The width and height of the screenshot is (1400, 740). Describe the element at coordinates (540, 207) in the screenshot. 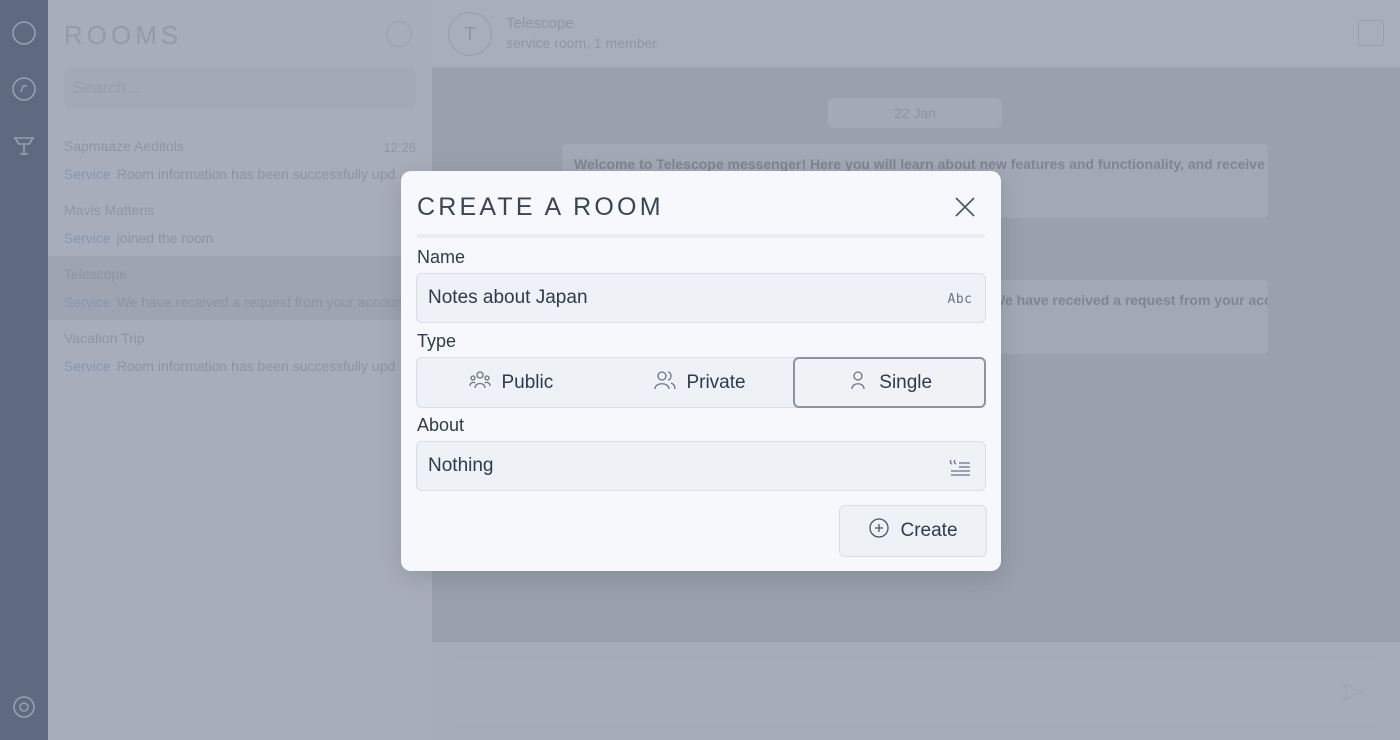

I see `dialog-title: CREATE A ROOM` at that location.